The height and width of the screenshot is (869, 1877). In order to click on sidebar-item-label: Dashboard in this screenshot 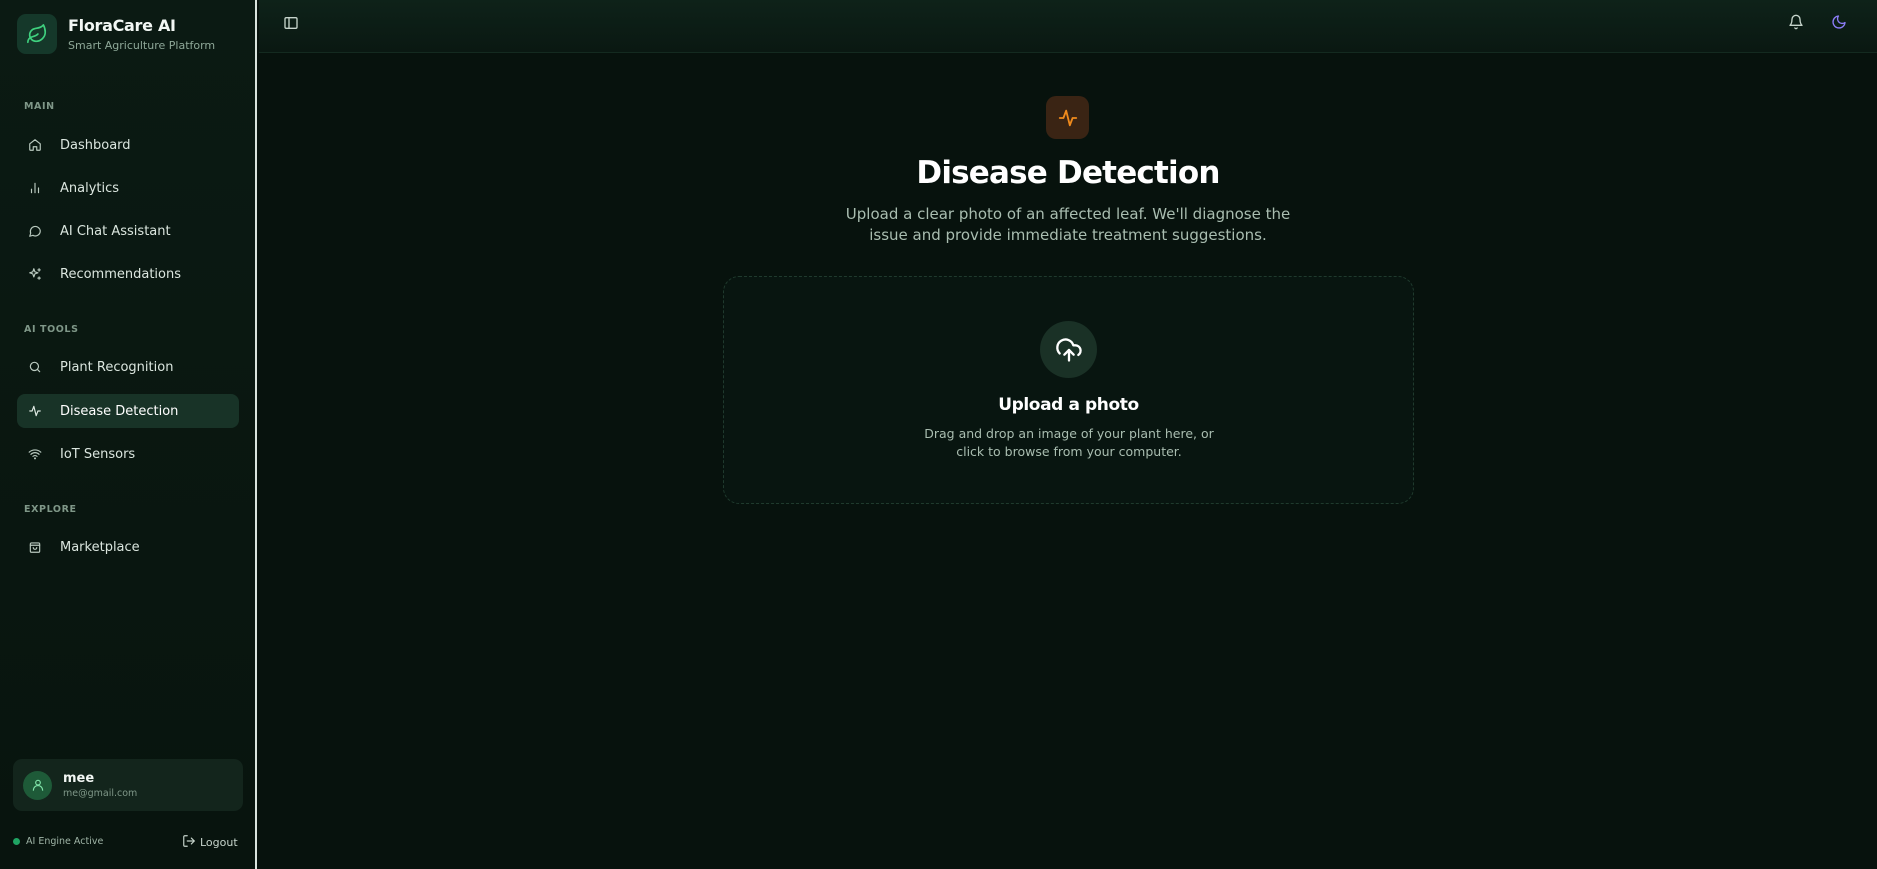, I will do `click(95, 145)`.